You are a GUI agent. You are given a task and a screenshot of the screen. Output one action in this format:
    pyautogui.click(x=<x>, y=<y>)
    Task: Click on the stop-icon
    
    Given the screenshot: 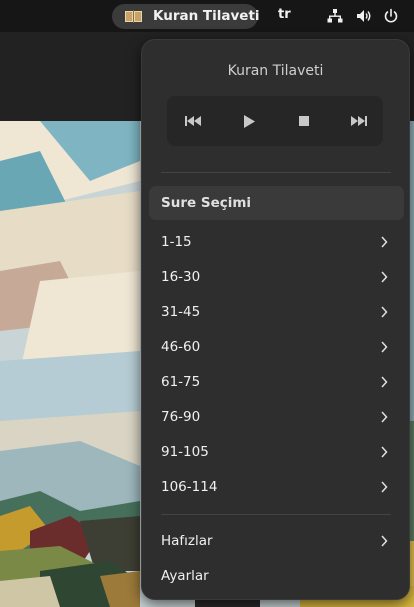 What is the action you would take?
    pyautogui.click(x=304, y=121)
    